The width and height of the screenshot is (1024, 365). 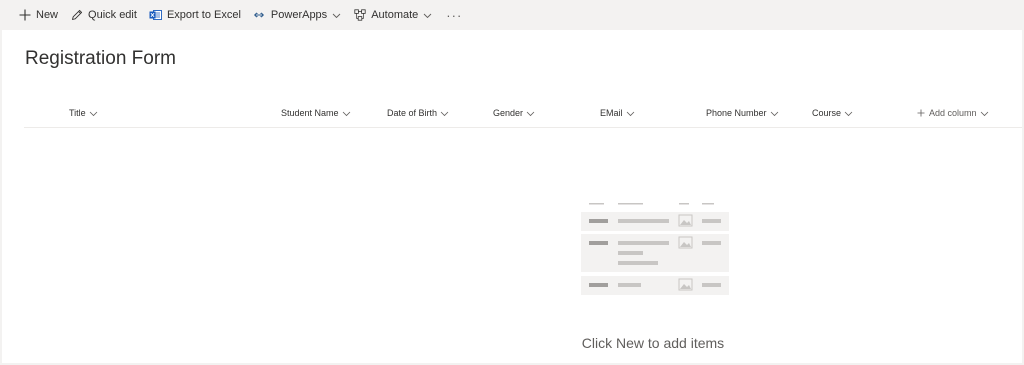 What do you see at coordinates (395, 15) in the screenshot?
I see `automate-label: Automate` at bounding box center [395, 15].